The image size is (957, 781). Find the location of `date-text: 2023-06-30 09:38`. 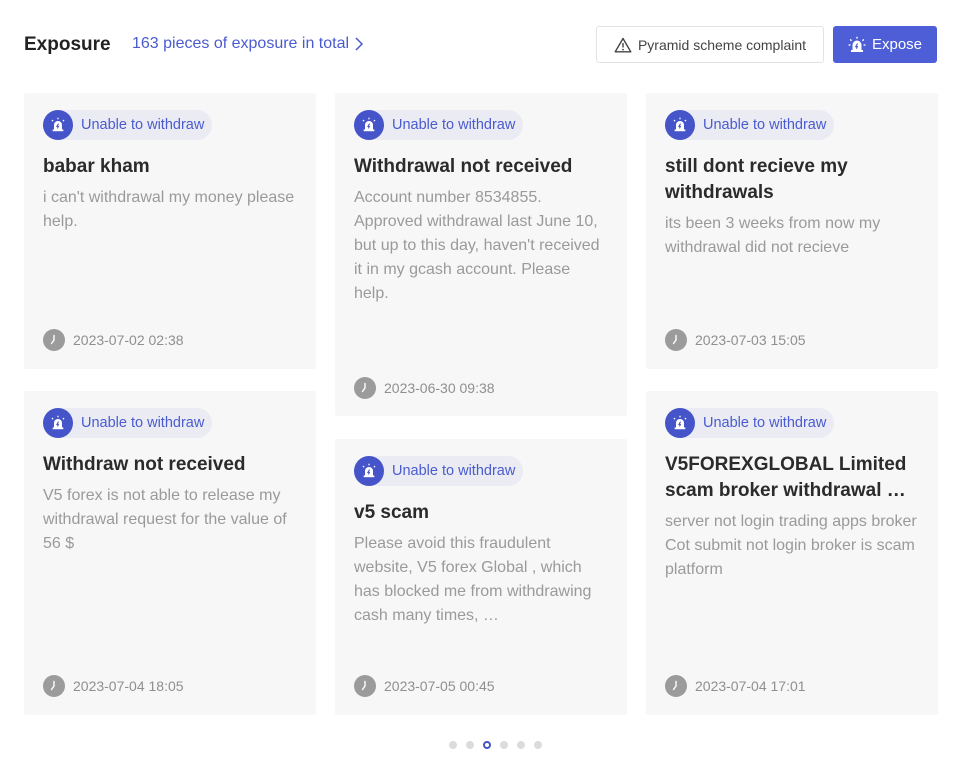

date-text: 2023-06-30 09:38 is located at coordinates (439, 388).